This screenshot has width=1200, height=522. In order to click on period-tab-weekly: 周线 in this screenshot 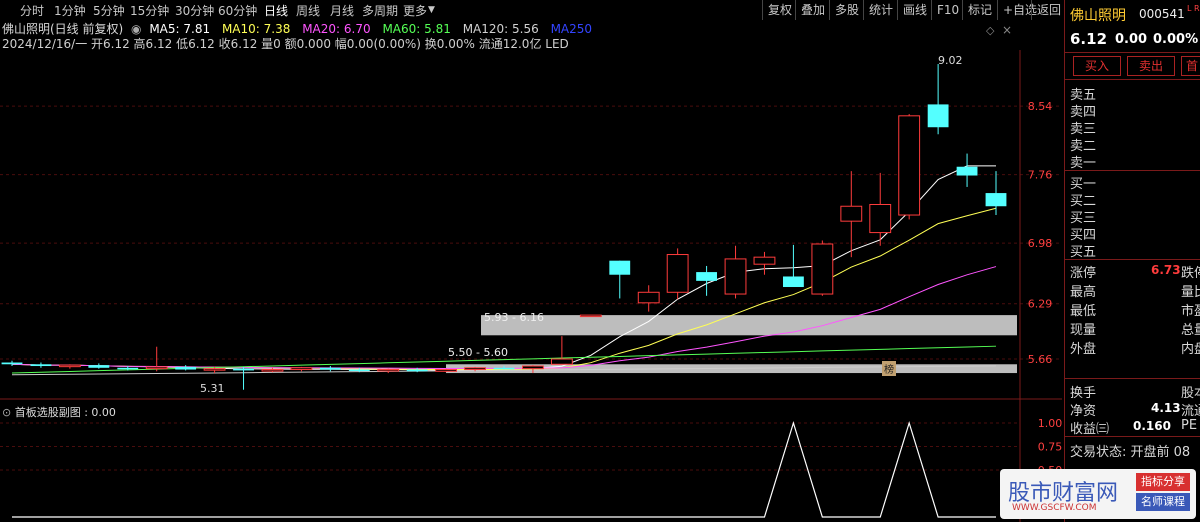, I will do `click(308, 10)`.